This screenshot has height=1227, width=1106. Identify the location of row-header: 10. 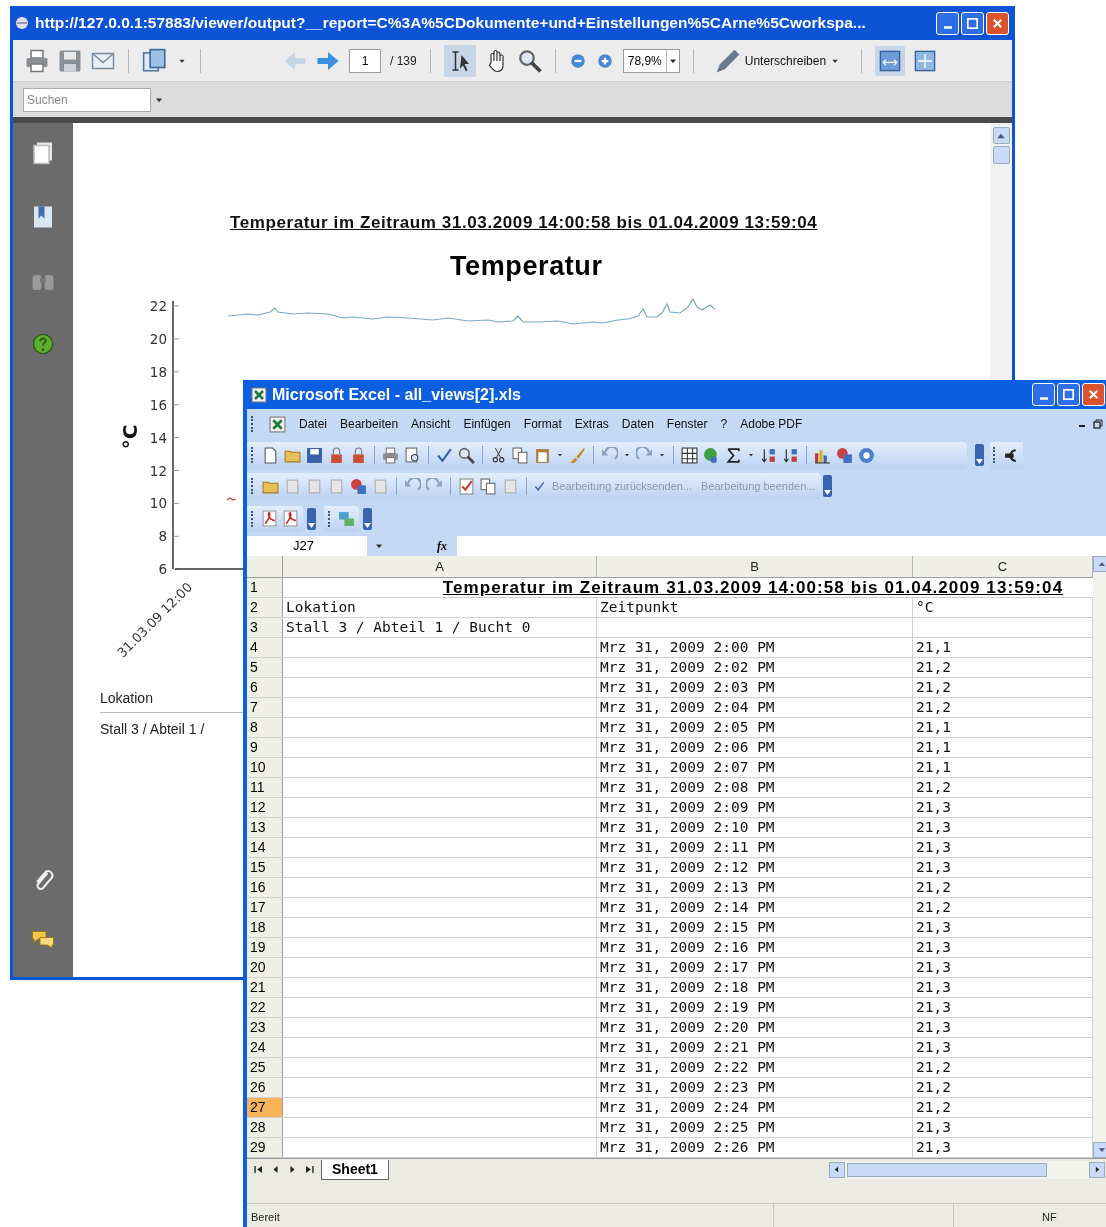
(265, 768).